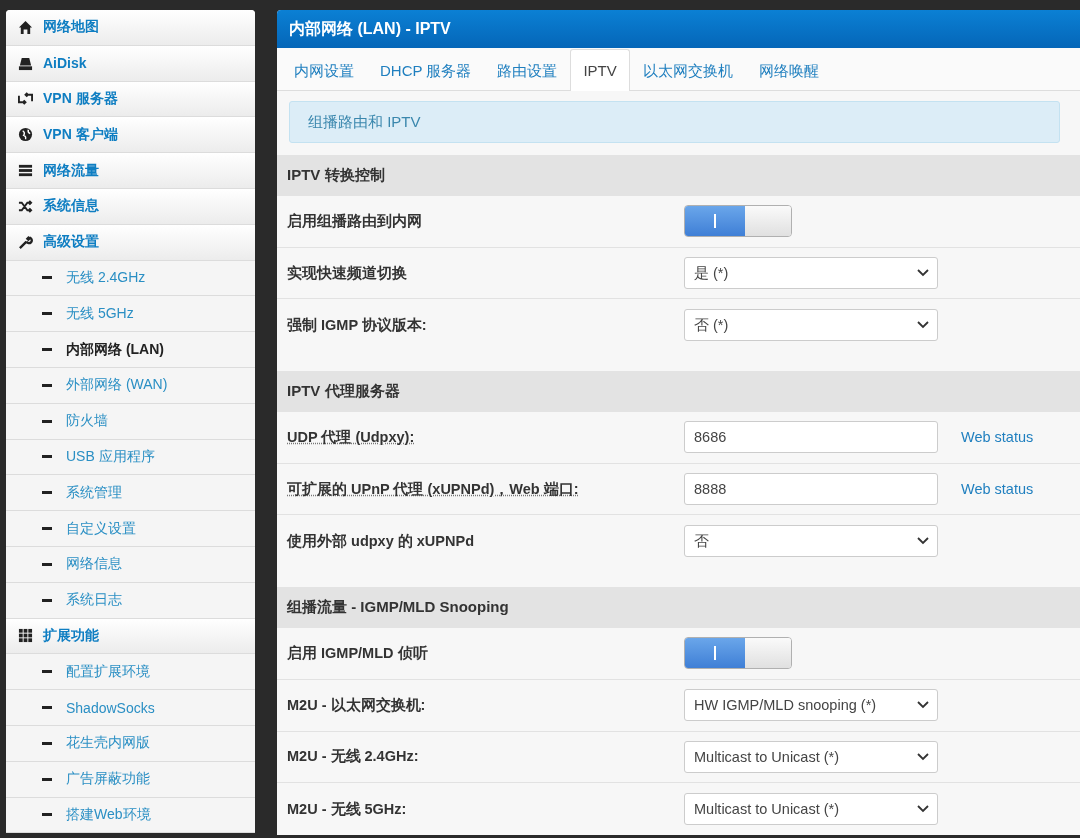 The width and height of the screenshot is (1080, 838). I want to click on sidebar-item-label: VPN 客户端, so click(80, 134).